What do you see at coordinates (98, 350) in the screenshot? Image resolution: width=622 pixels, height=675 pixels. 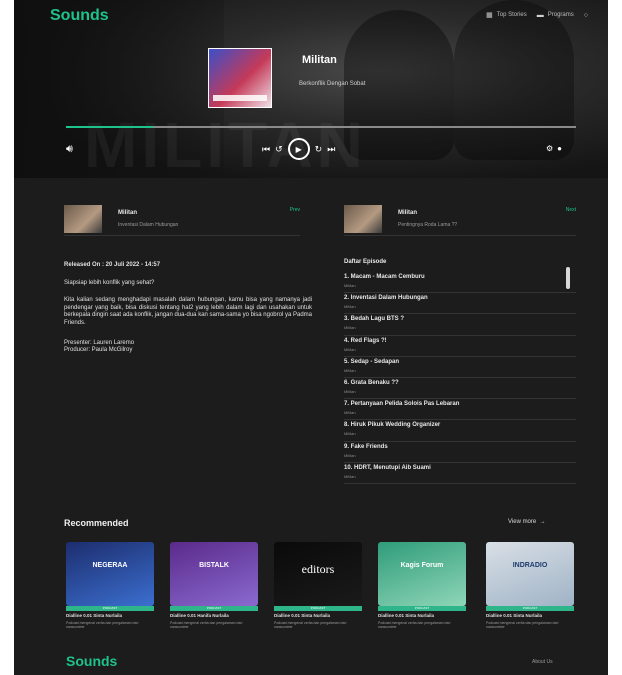 I see `producer: Producer: Paula McGilroy` at bounding box center [98, 350].